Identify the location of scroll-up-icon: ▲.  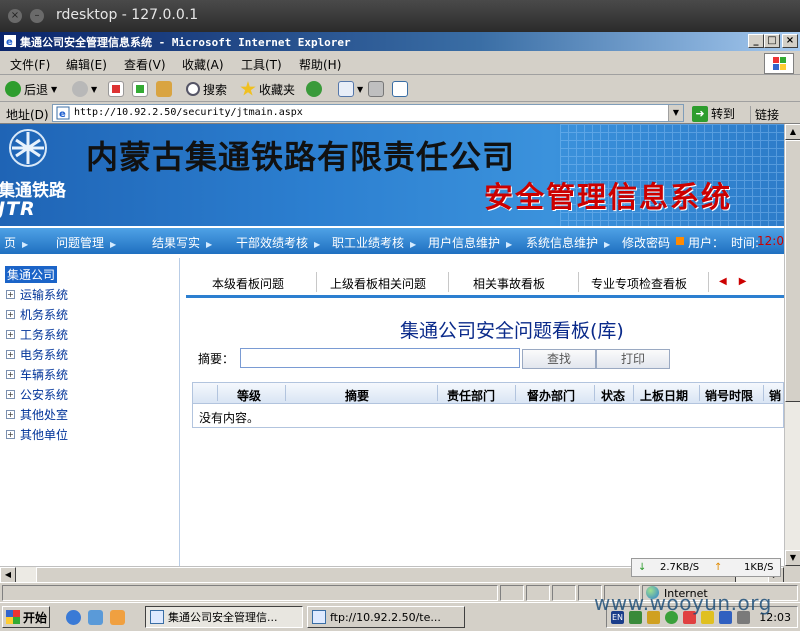
(792, 132).